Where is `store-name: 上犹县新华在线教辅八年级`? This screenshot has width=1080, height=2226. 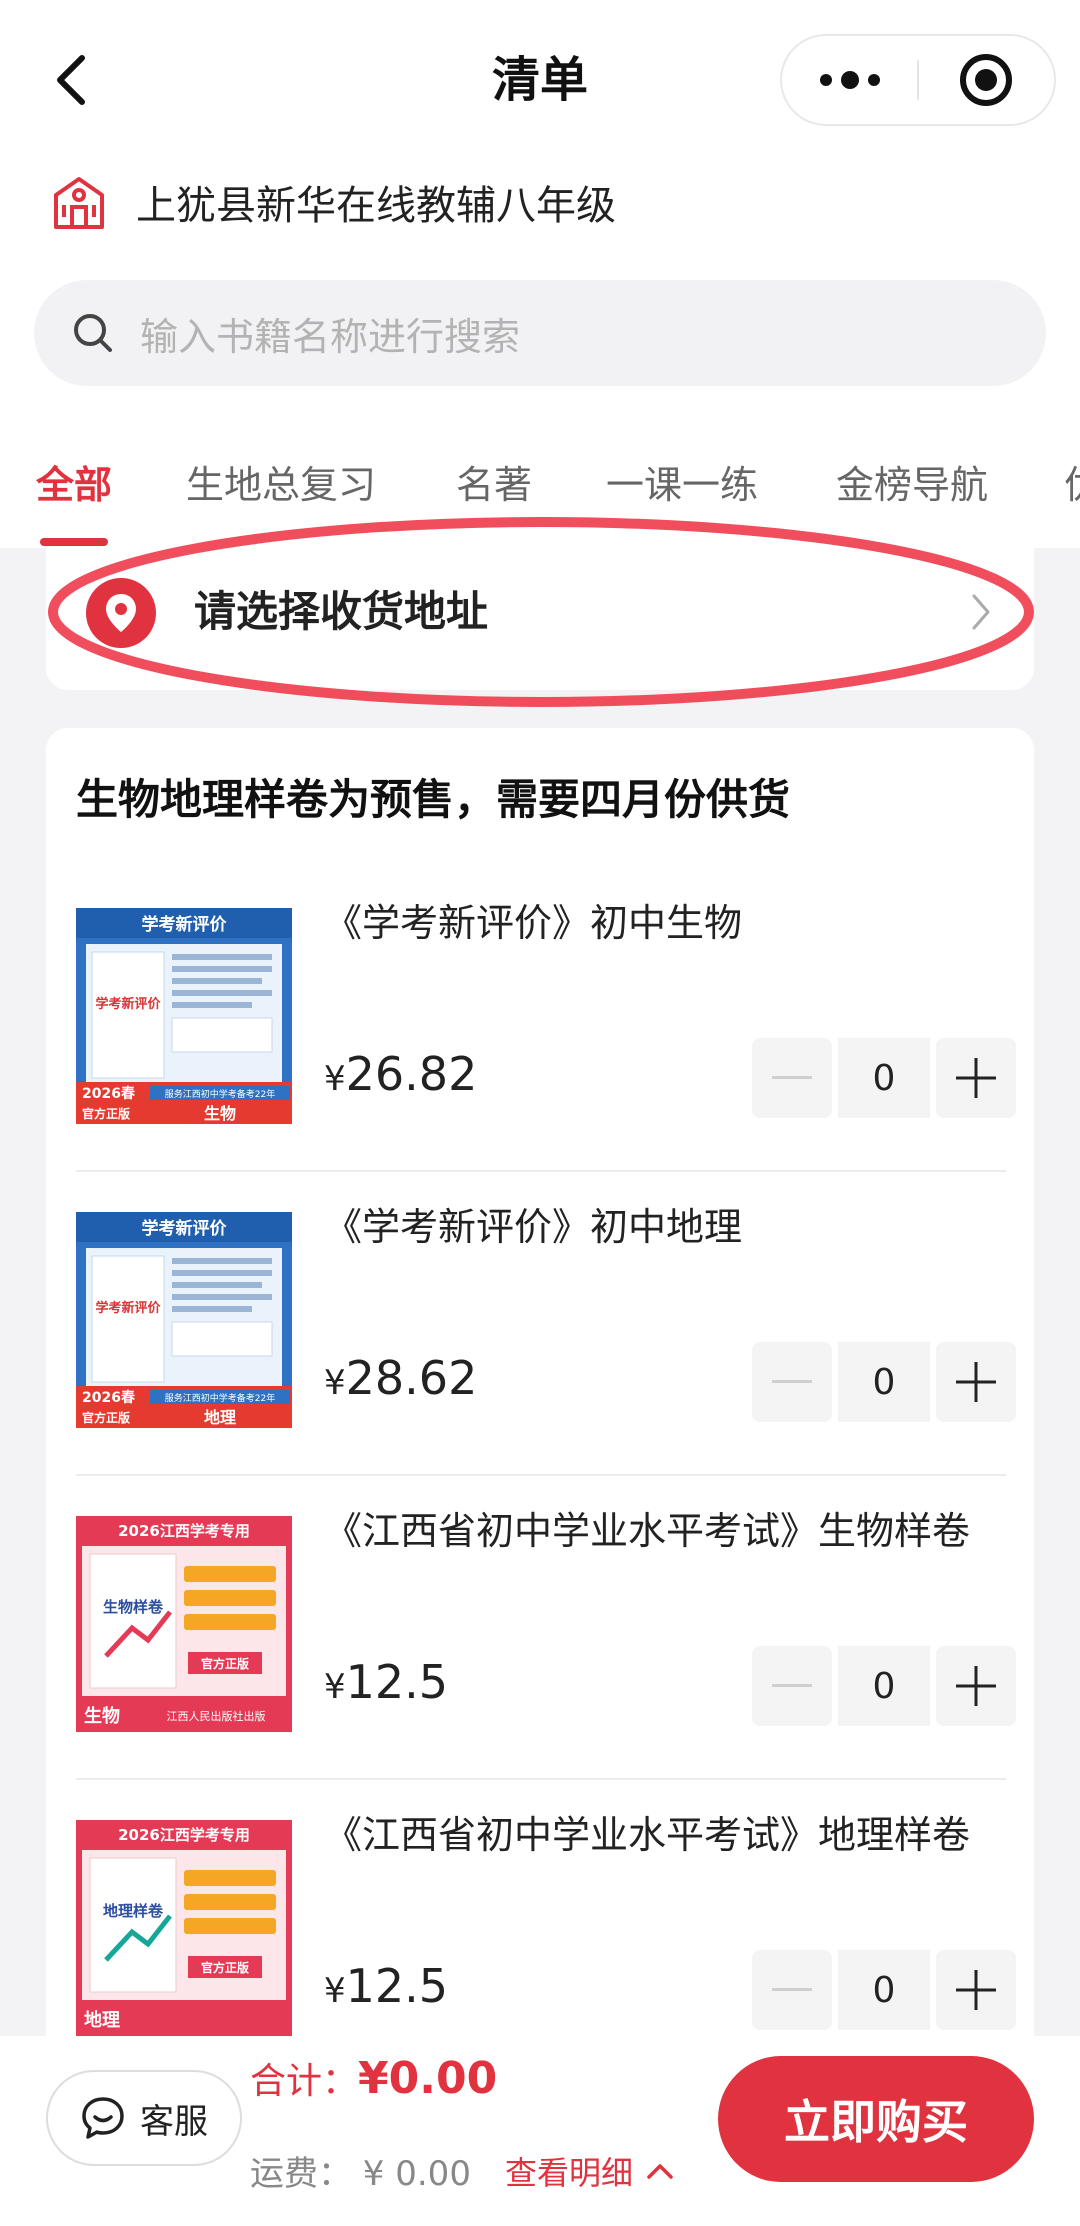
store-name: 上犹县新华在线教辅八年级 is located at coordinates (376, 206).